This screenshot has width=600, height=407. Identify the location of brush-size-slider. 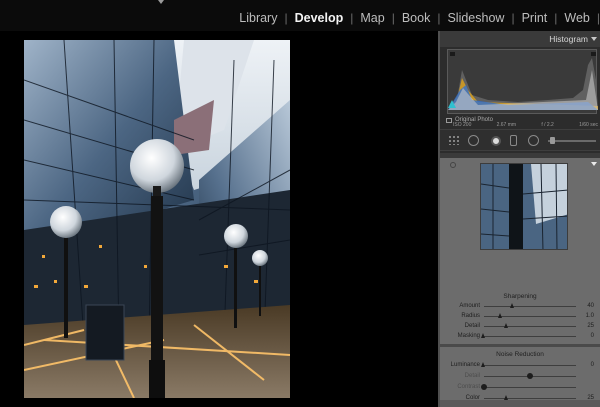
(572, 141).